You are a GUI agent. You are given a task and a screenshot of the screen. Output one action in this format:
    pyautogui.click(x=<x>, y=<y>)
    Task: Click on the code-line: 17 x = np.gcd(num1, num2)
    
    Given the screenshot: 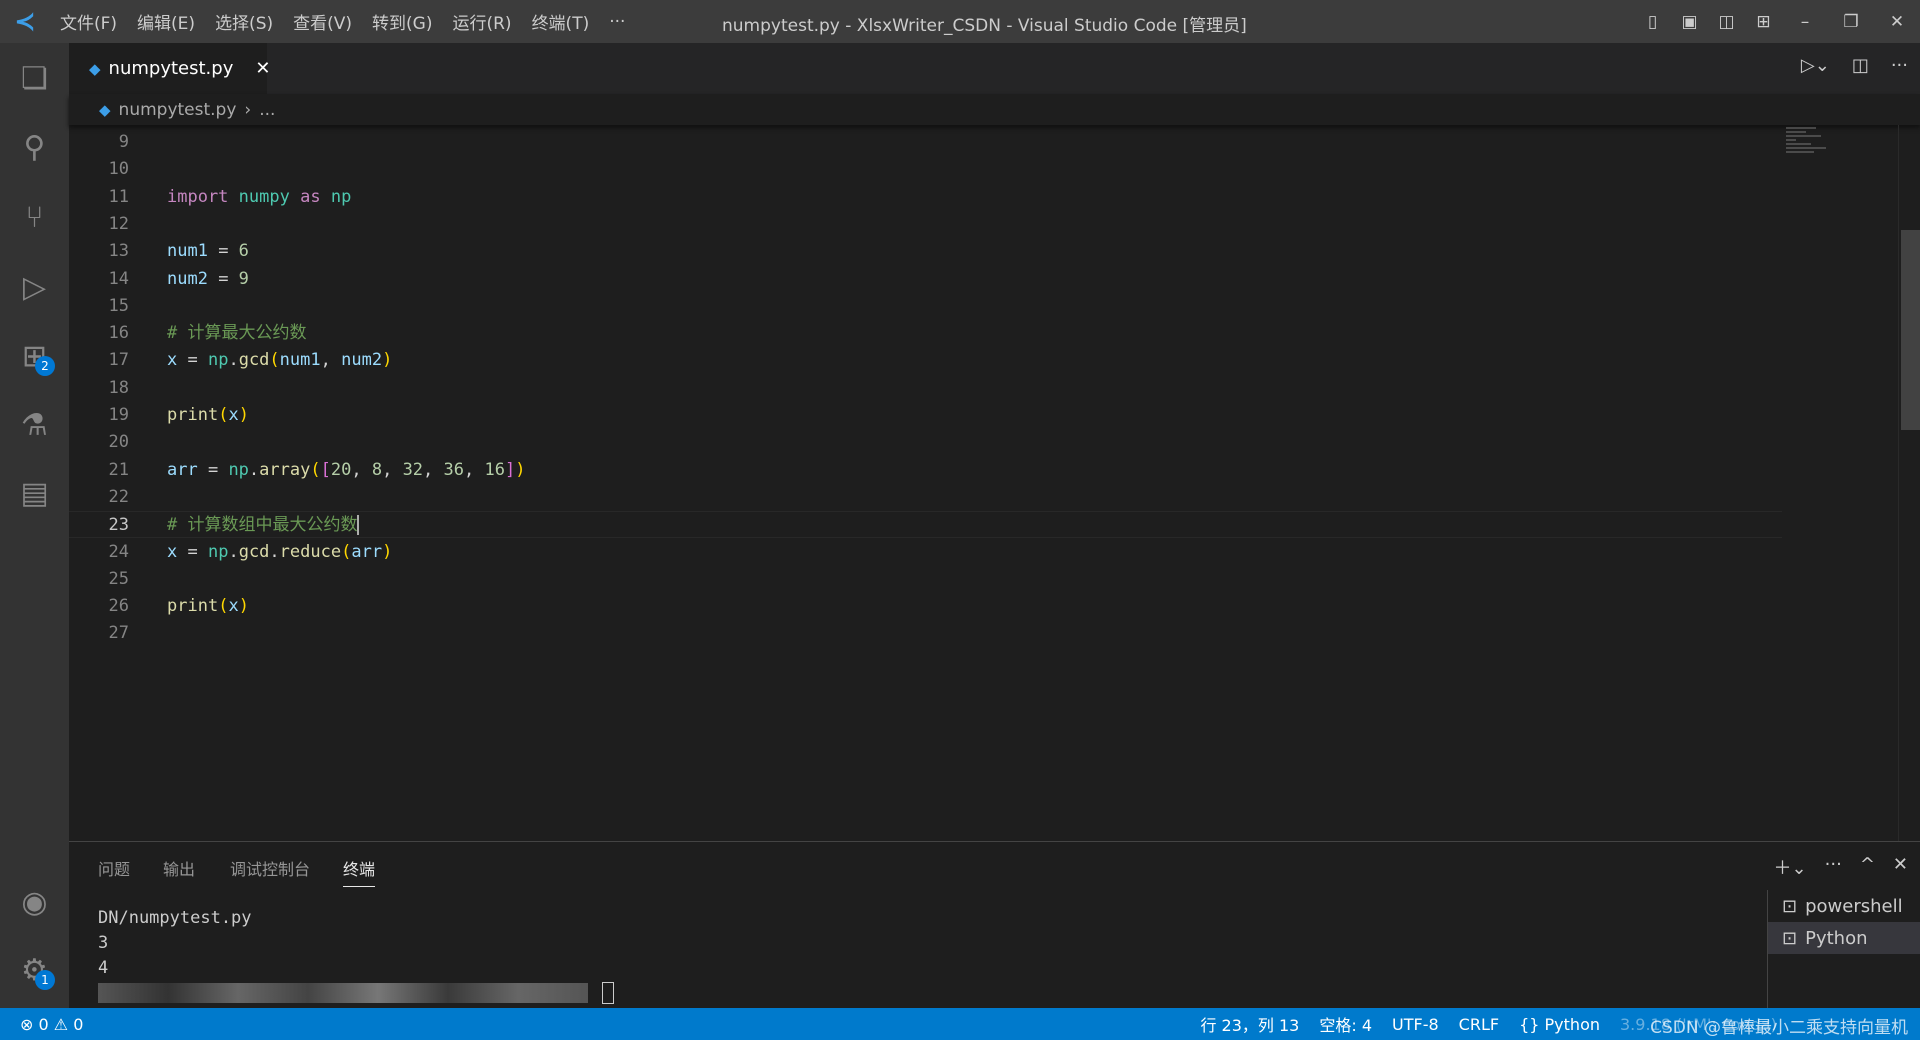 What is the action you would take?
    pyautogui.click(x=925, y=360)
    